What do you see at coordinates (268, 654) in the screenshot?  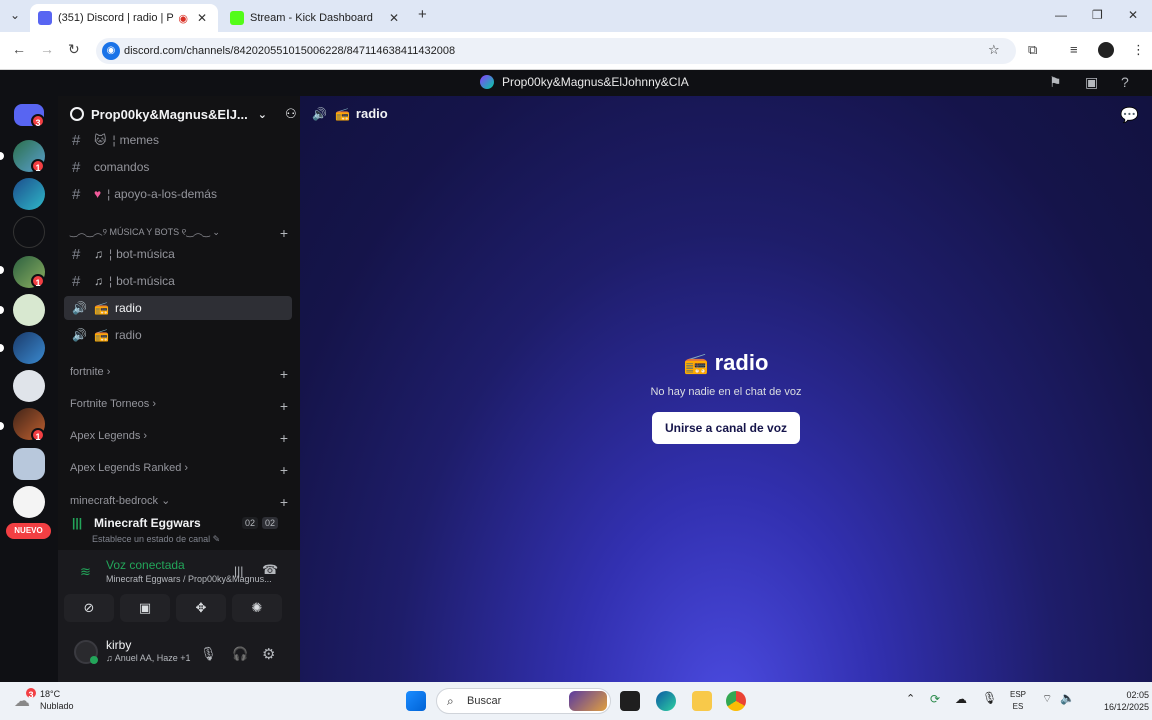 I see `settings-gear-icon: ⚙` at bounding box center [268, 654].